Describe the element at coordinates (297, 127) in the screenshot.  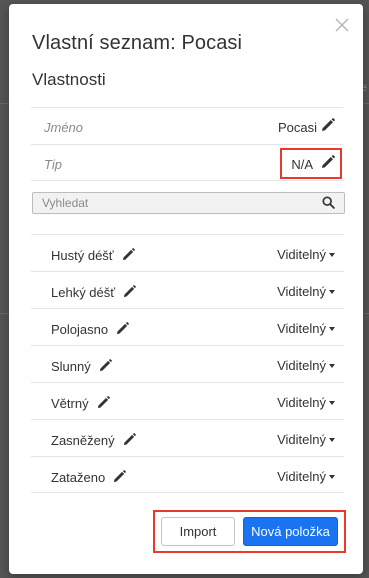
I see `property-value: Pocasi` at that location.